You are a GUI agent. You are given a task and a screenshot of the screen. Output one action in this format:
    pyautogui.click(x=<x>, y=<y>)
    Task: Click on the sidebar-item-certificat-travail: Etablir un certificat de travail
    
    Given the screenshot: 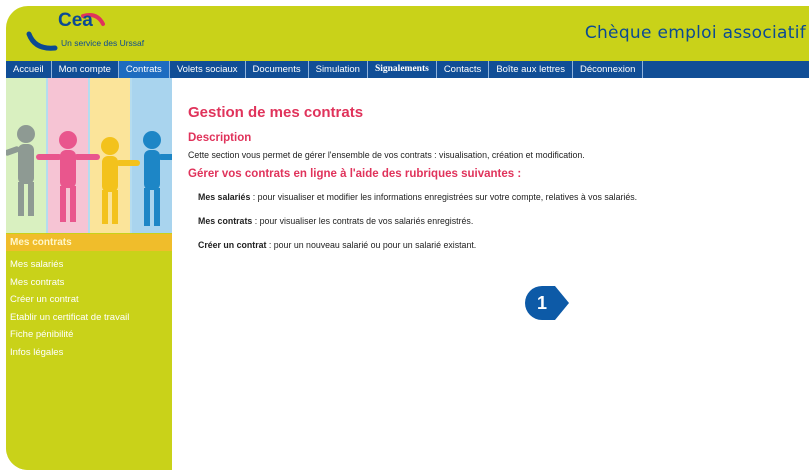 What is the action you would take?
    pyautogui.click(x=69, y=318)
    